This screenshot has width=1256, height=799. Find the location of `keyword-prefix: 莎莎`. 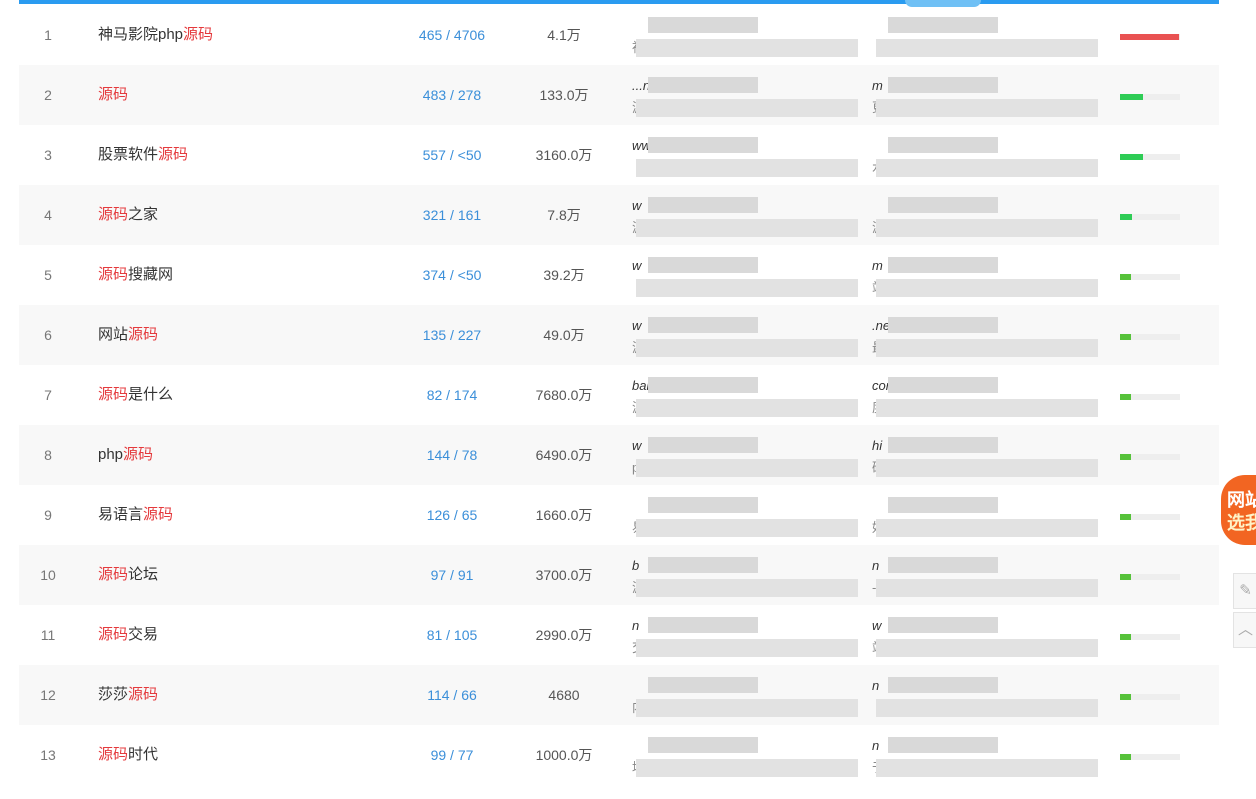

keyword-prefix: 莎莎 is located at coordinates (113, 694).